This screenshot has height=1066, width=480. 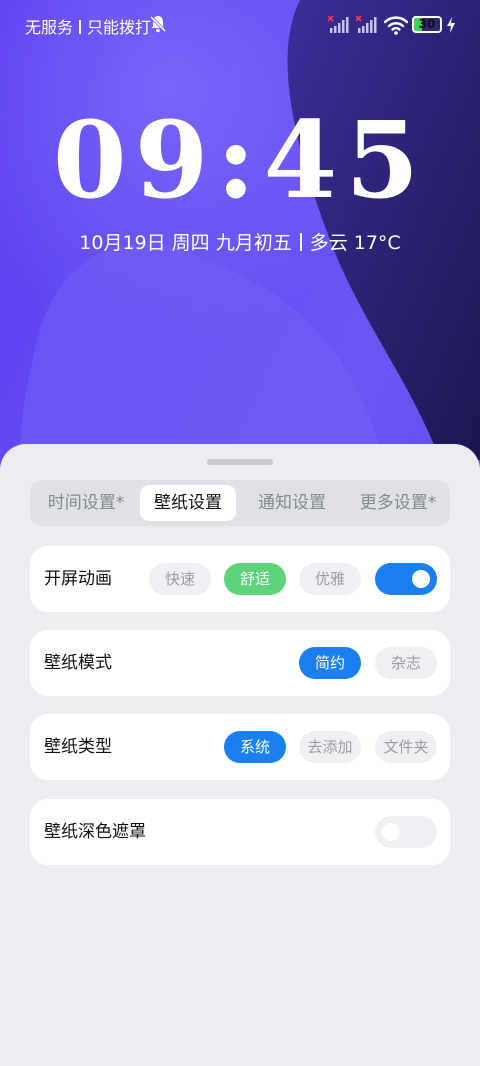 I want to click on carrier-status: 无服务 只能拨打, so click(x=88, y=26).